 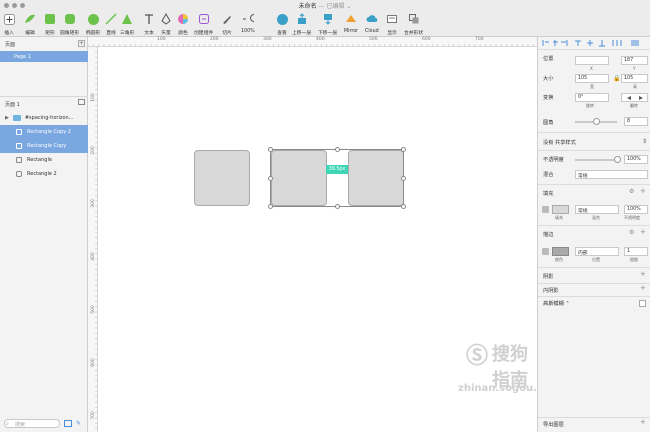 What do you see at coordinates (44, 160) in the screenshot?
I see `layer-item-rectangle: Rectangle` at bounding box center [44, 160].